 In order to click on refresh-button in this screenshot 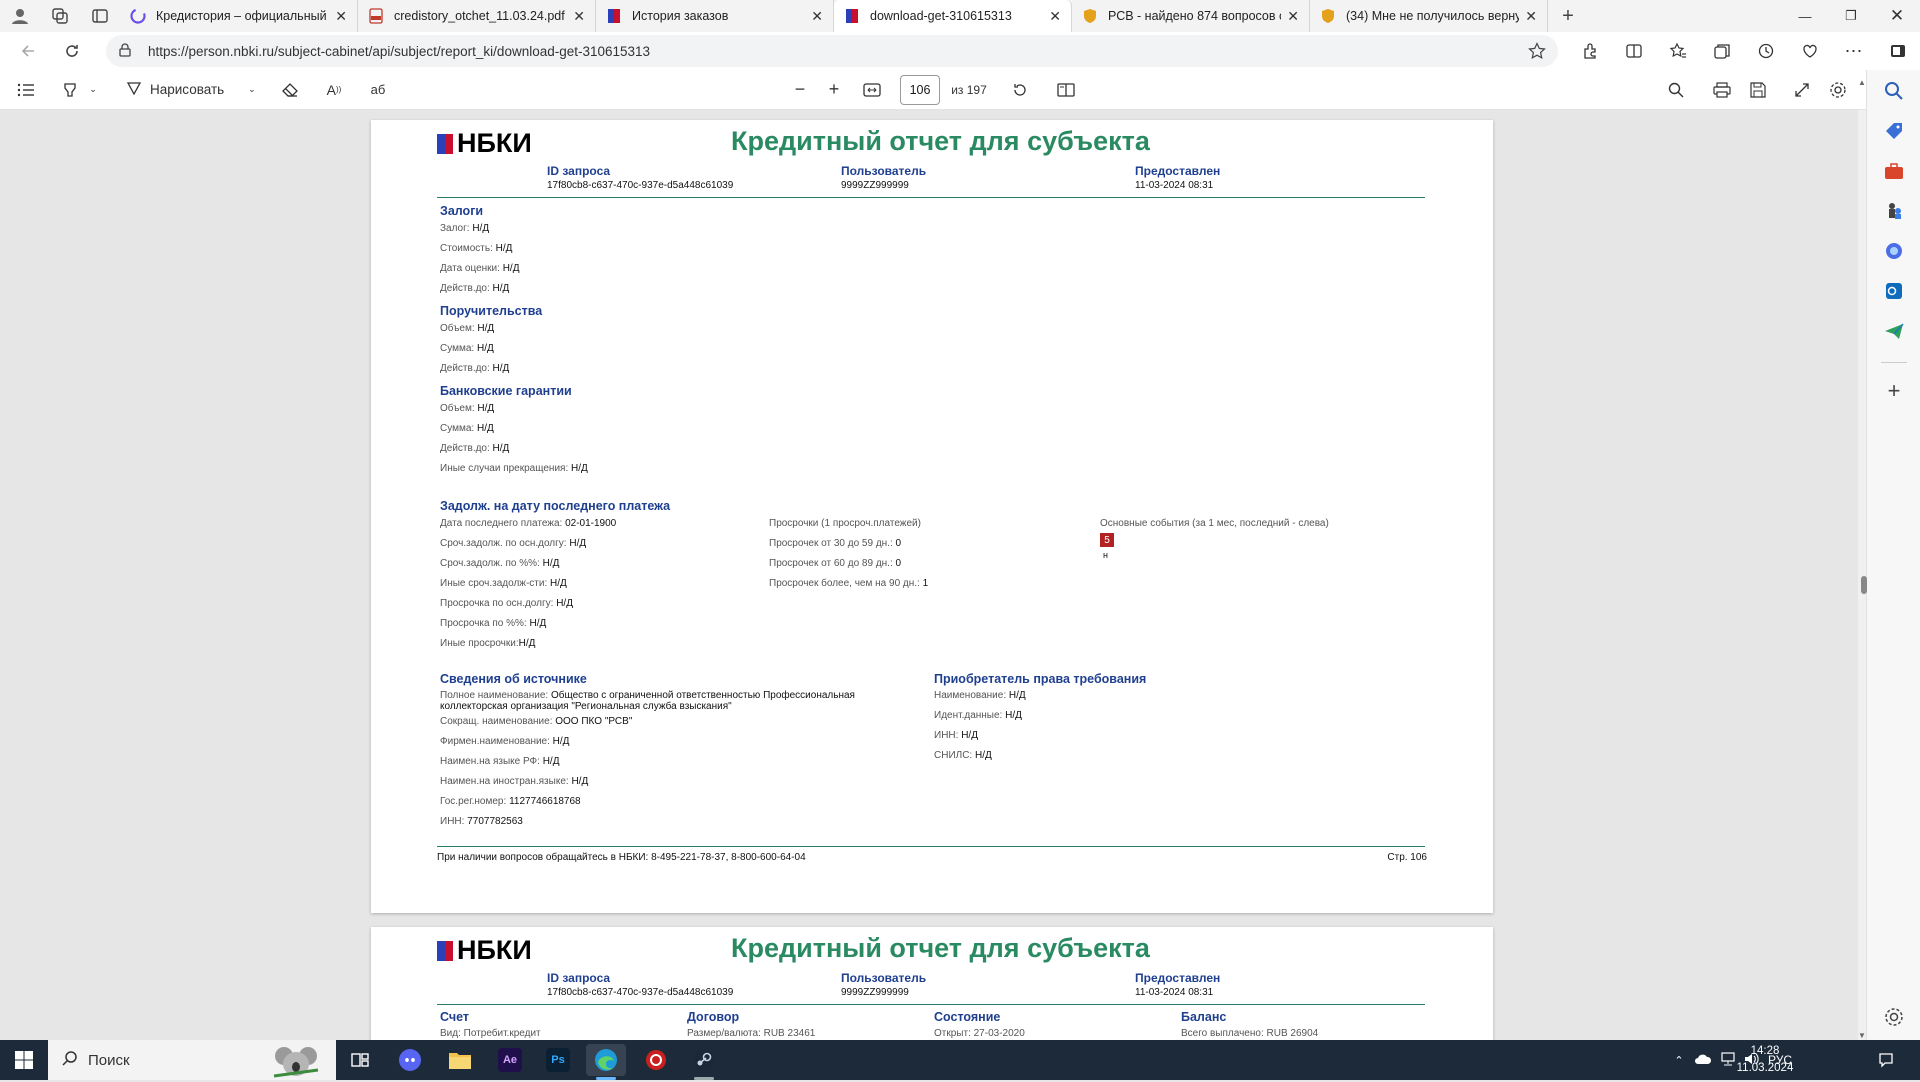, I will do `click(72, 51)`.